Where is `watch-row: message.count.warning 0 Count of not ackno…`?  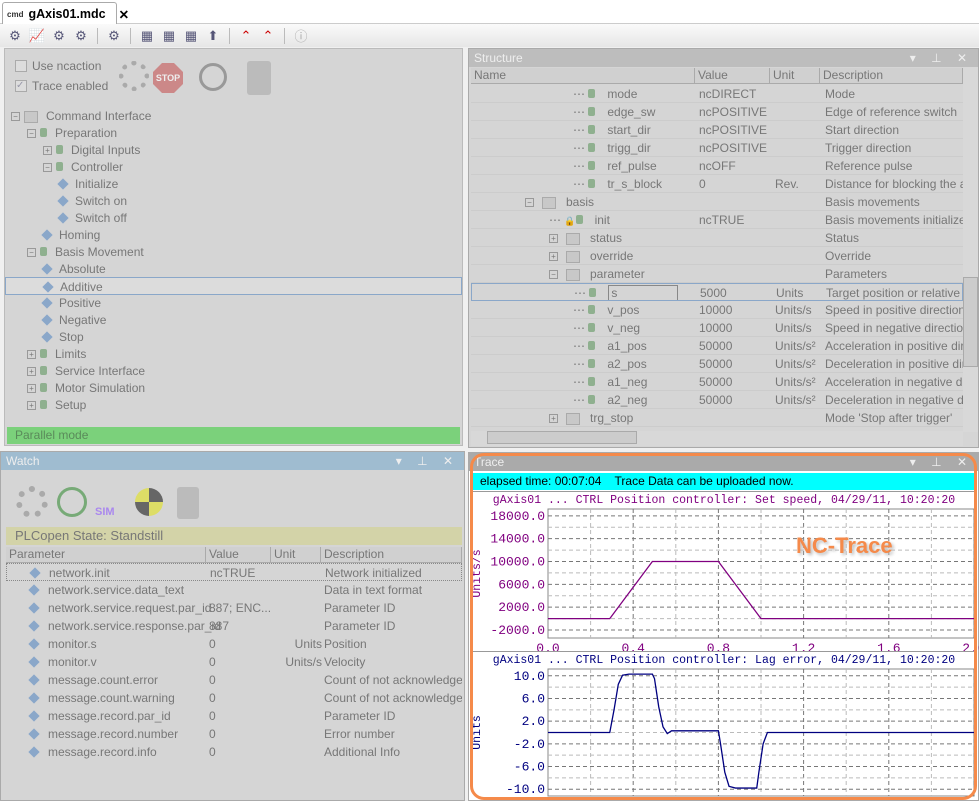
watch-row: message.count.warning 0 Count of not ackno… is located at coordinates (234, 698).